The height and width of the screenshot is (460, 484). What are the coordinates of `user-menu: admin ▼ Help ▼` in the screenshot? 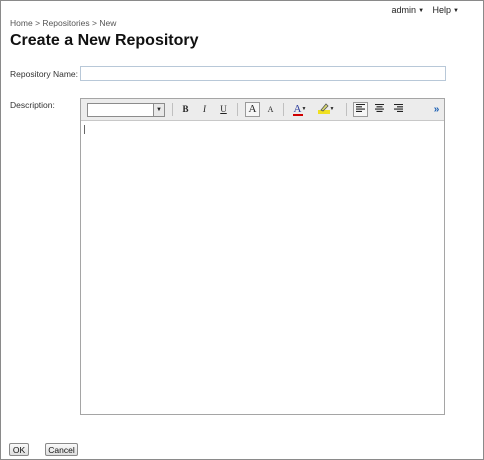 It's located at (422, 10).